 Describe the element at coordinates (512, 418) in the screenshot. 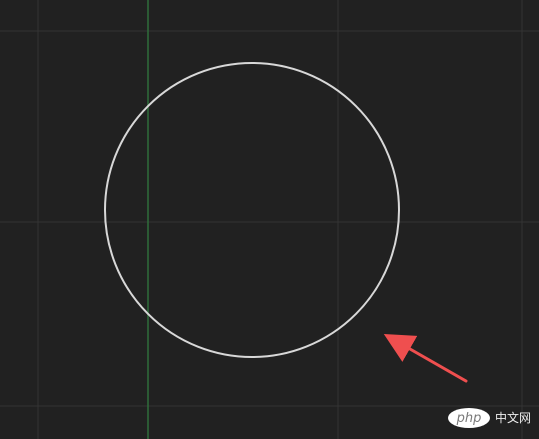

I see `watermark-site-name: 中文网` at that location.